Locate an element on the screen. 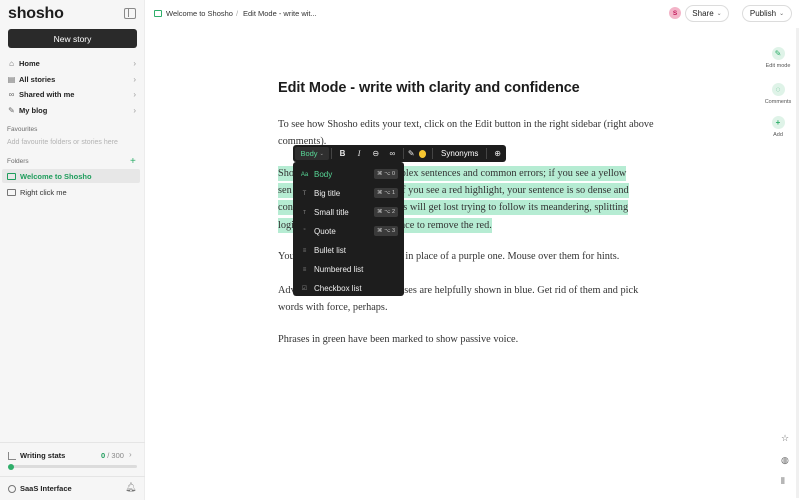 The width and height of the screenshot is (800, 500). progress-handle is located at coordinates (11, 466).